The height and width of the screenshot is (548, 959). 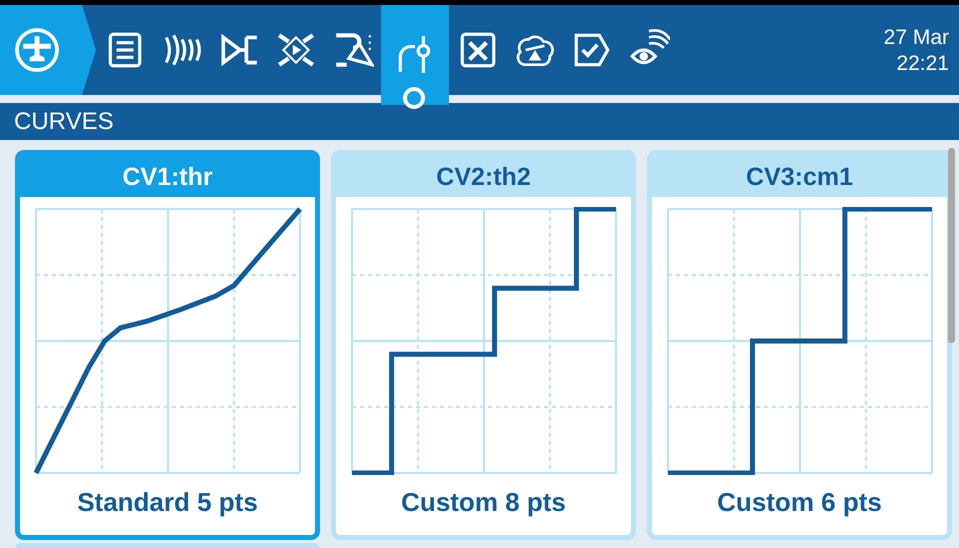 What do you see at coordinates (167, 176) in the screenshot?
I see `curve-title: CV1:thr` at bounding box center [167, 176].